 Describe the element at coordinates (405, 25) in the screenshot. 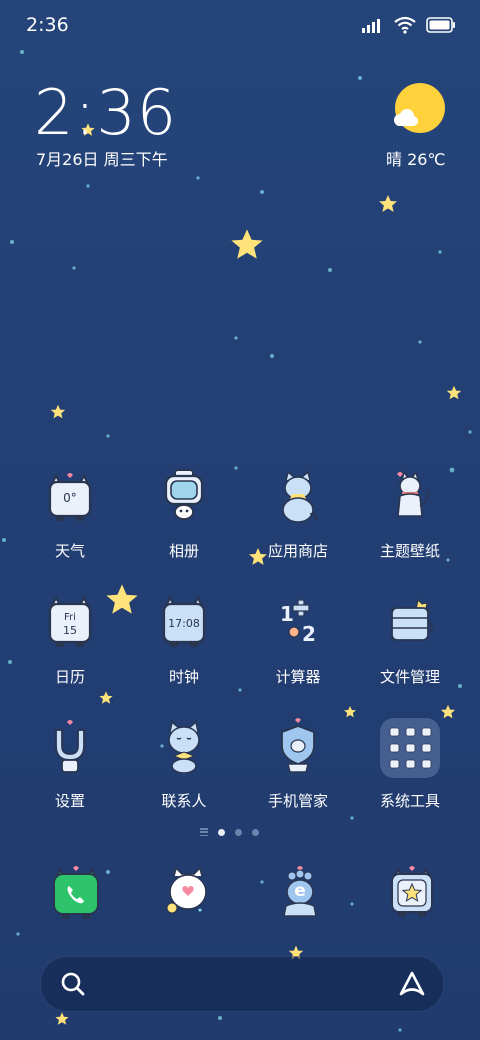

I see `wifi-icon` at that location.